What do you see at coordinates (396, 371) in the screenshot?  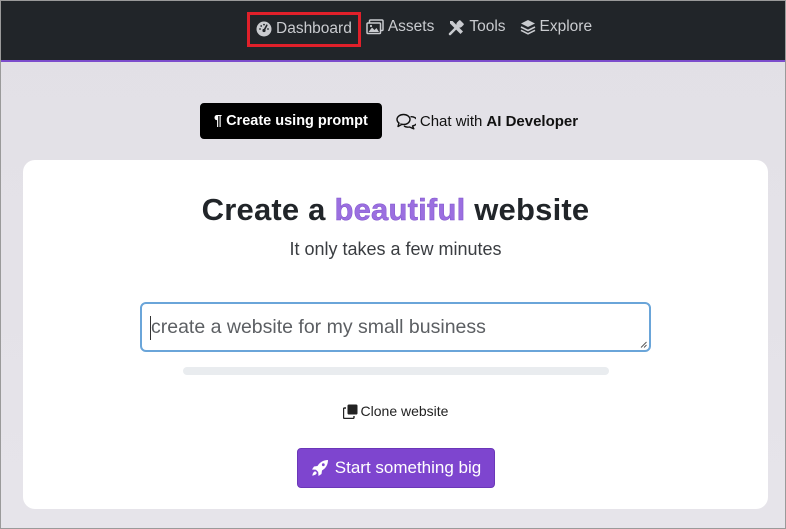 I see `progress-bar` at bounding box center [396, 371].